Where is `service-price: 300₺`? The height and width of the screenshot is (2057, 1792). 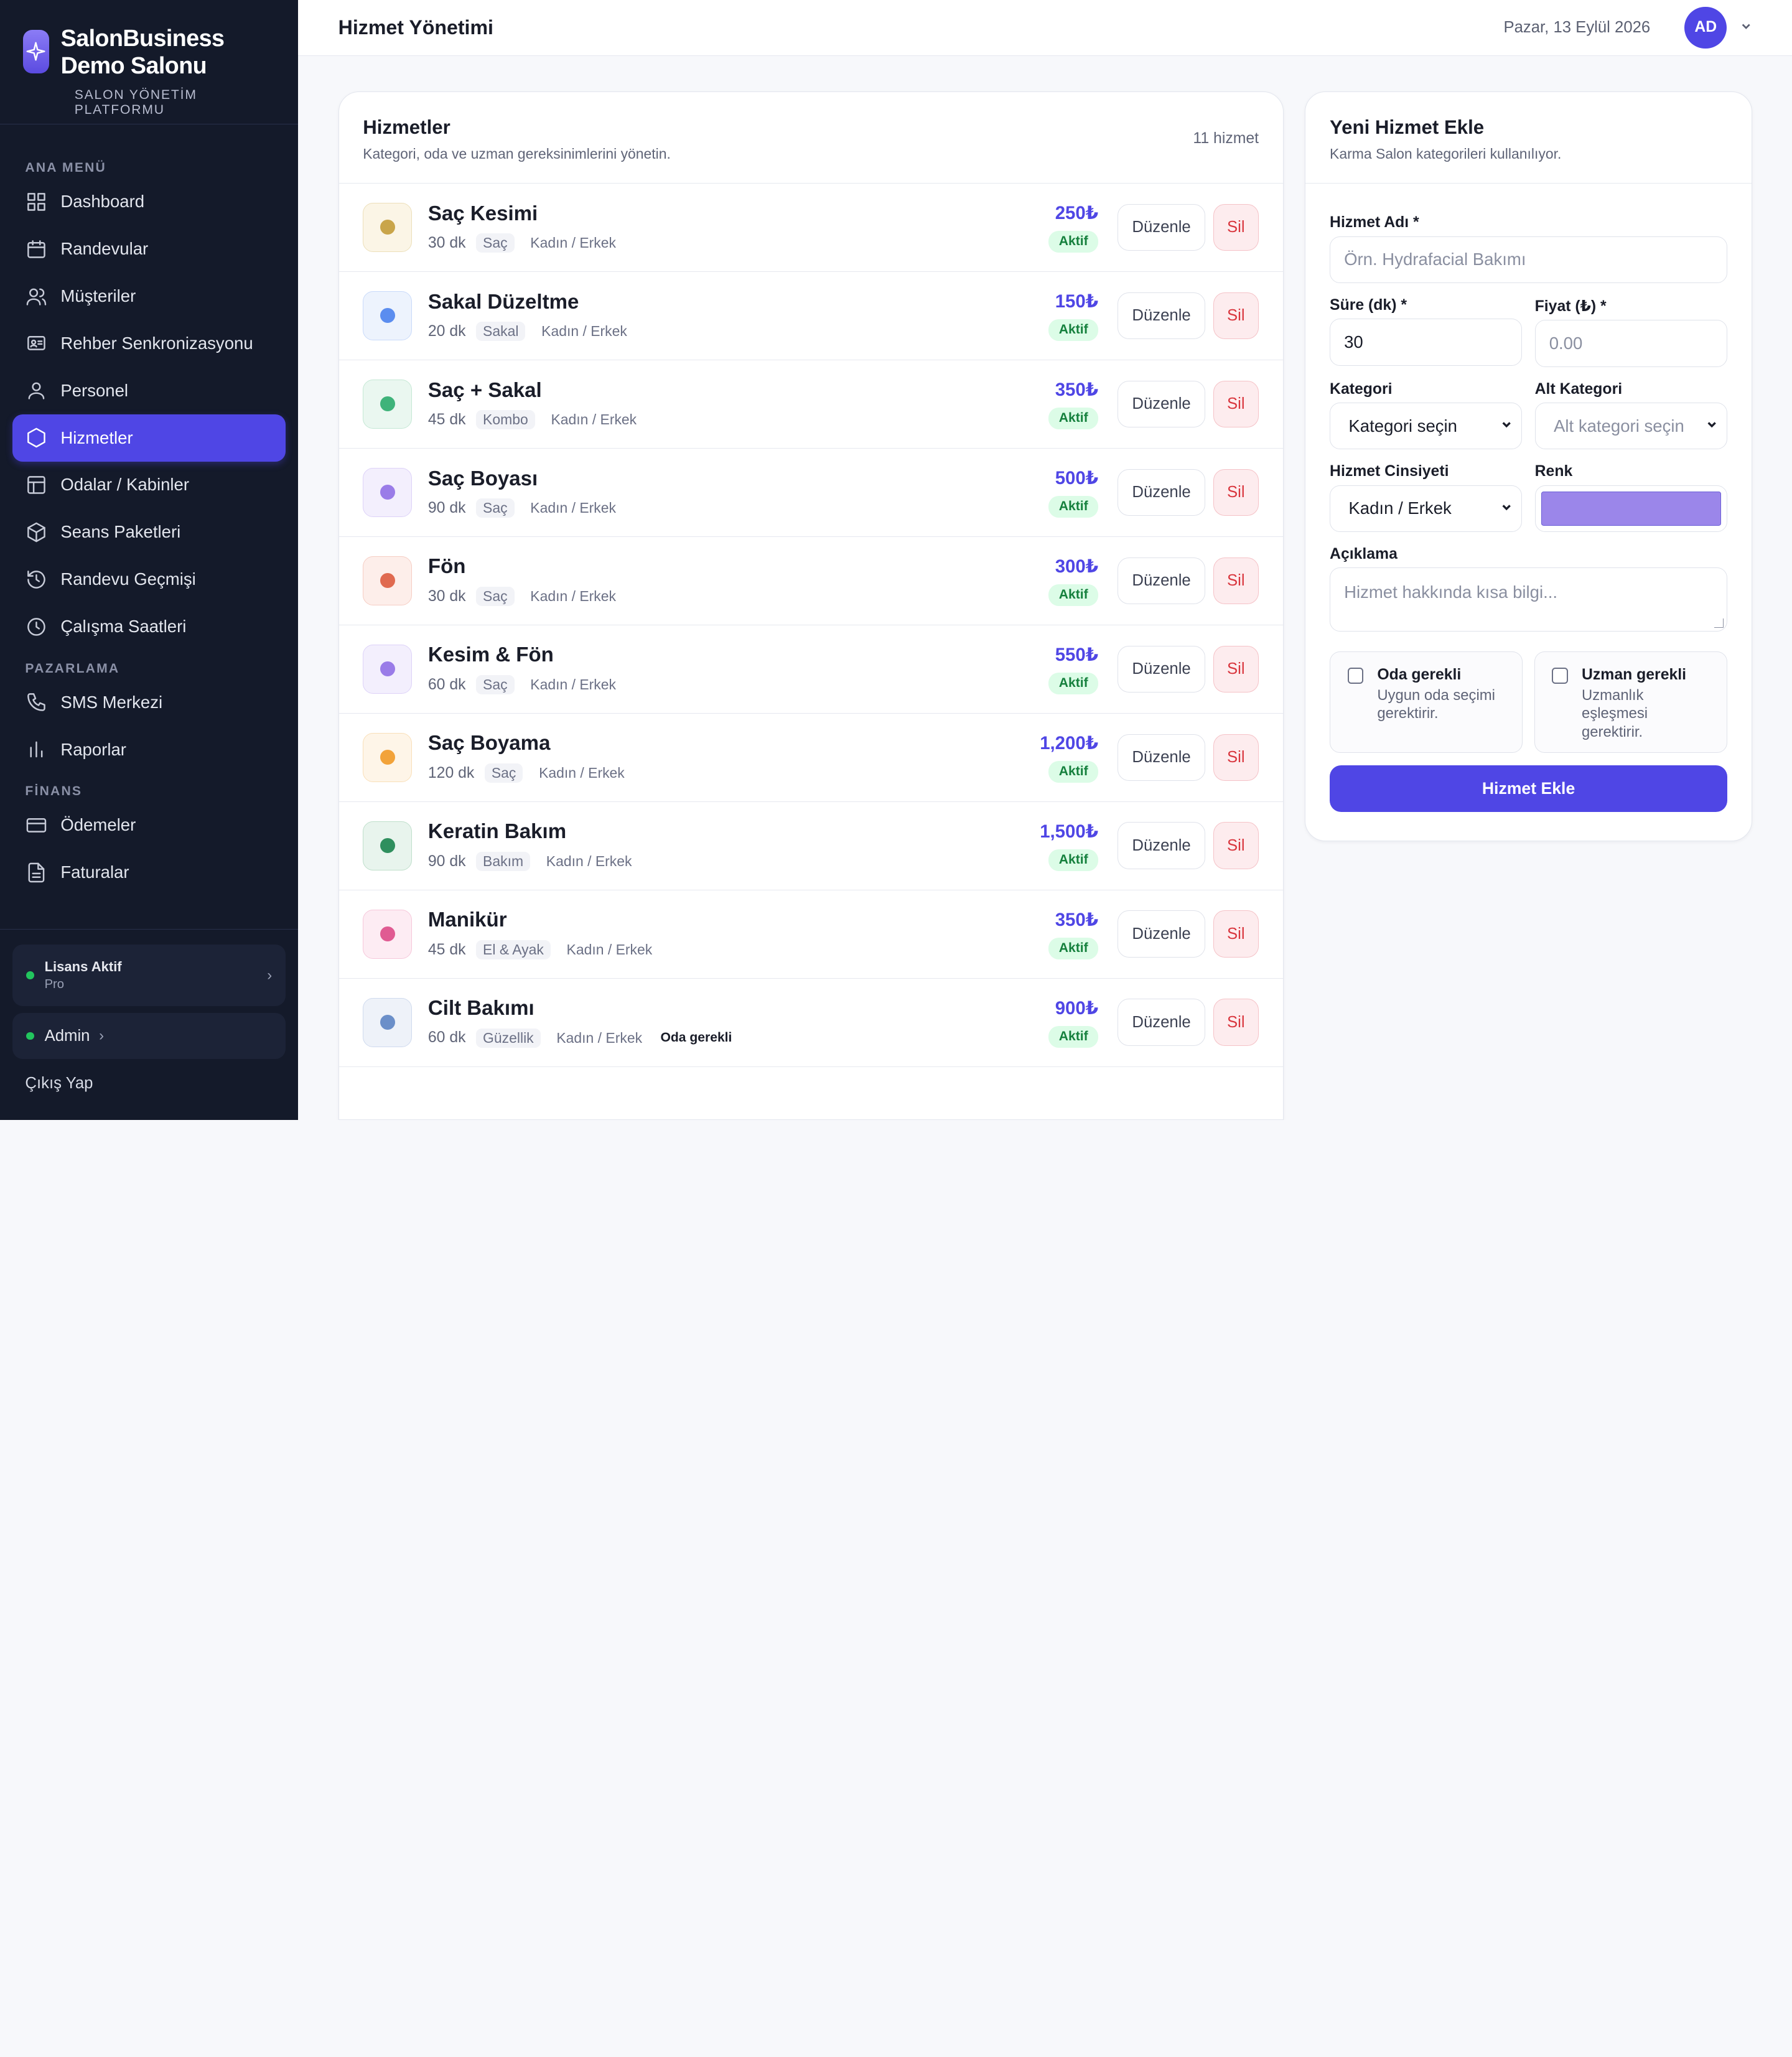 service-price: 300₺ is located at coordinates (1077, 566).